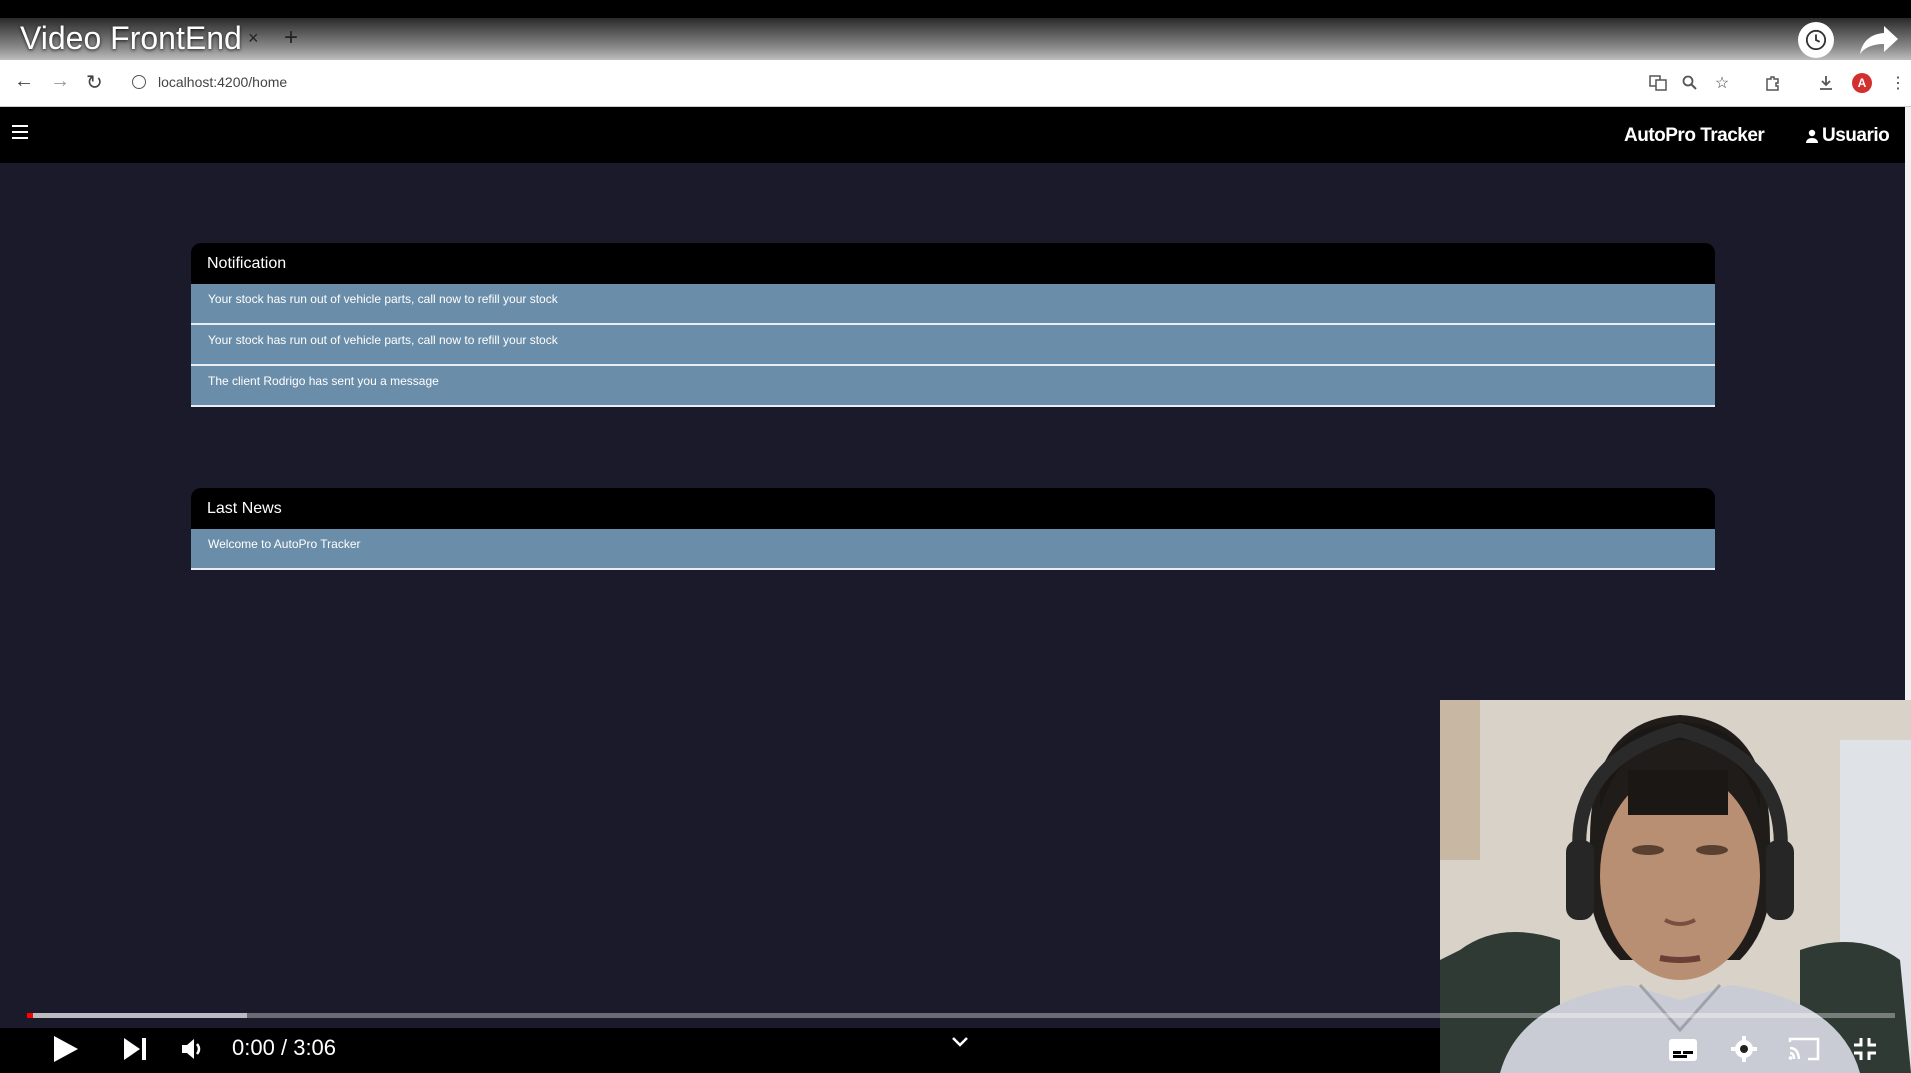 The image size is (1911, 1073). Describe the element at coordinates (1898, 83) in the screenshot. I see `menu-dots-icon: ⋮` at that location.